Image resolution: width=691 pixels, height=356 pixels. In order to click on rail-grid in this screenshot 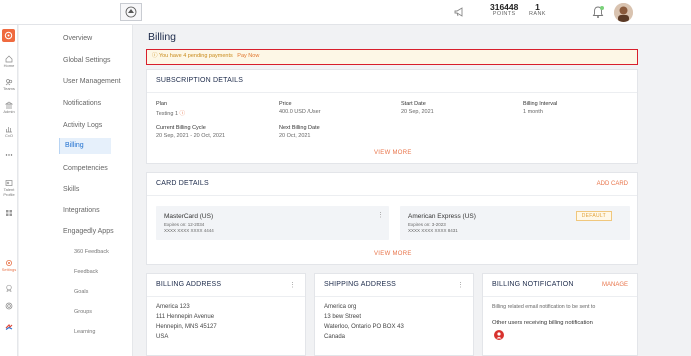, I will do `click(9, 213)`.